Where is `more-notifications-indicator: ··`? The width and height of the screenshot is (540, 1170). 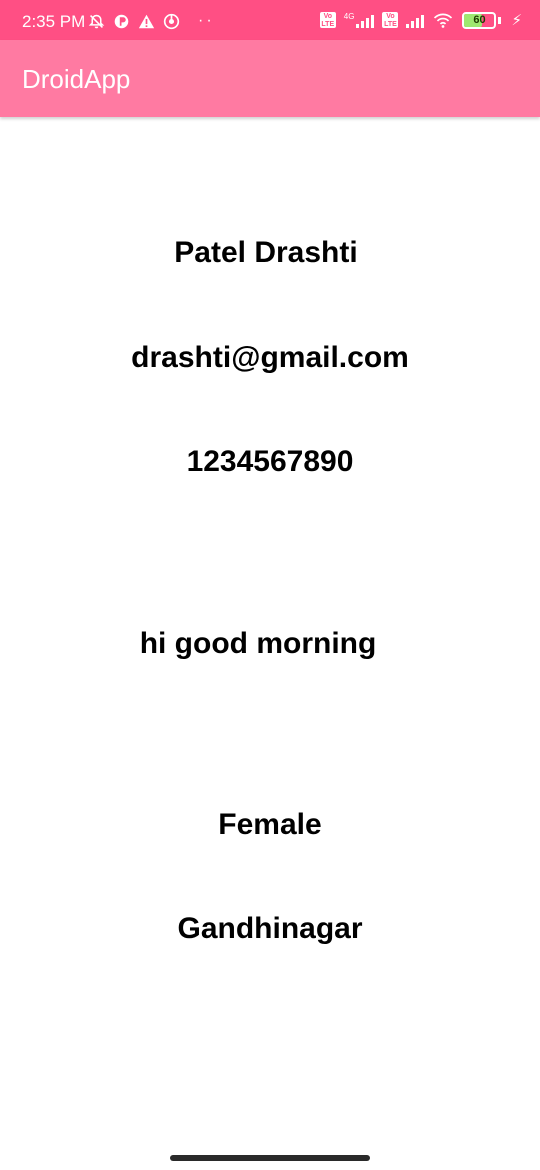
more-notifications-indicator: ·· is located at coordinates (206, 20).